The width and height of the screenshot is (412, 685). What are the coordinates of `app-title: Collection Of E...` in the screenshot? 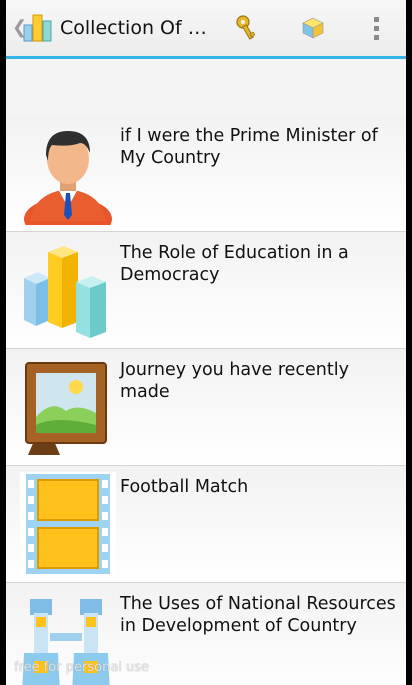 It's located at (135, 28).